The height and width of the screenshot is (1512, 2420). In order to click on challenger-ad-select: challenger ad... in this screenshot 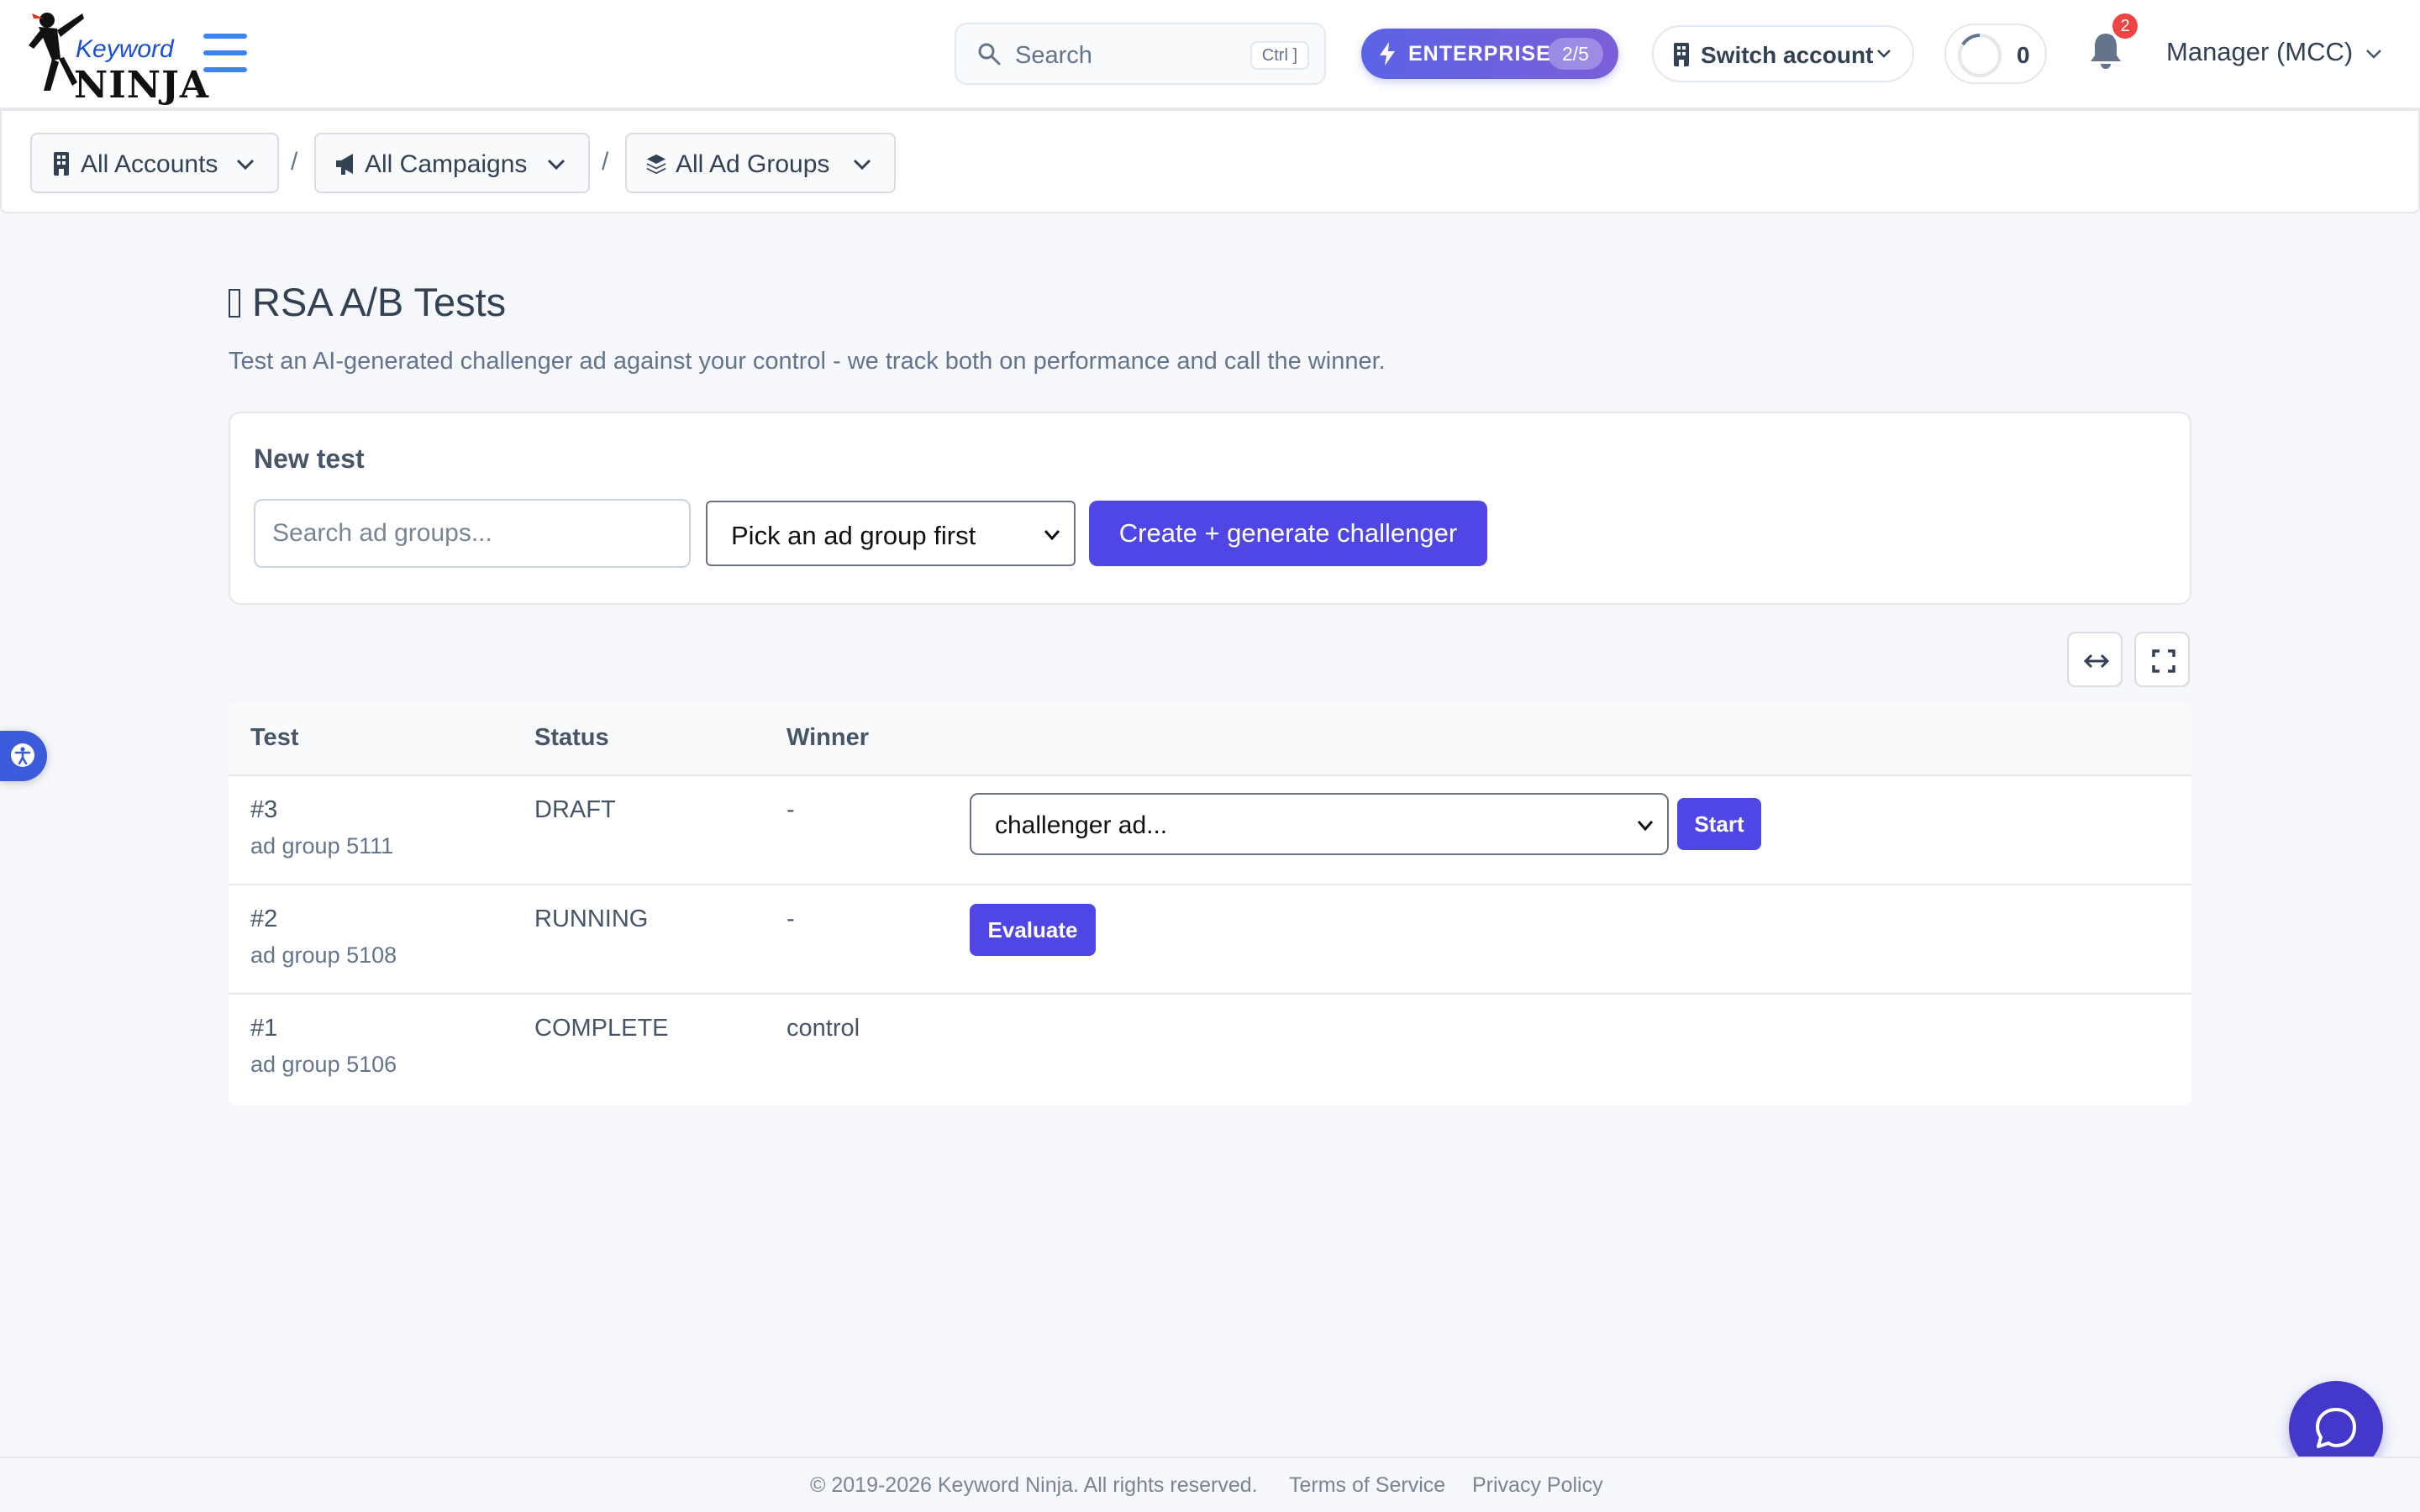, I will do `click(1319, 824)`.